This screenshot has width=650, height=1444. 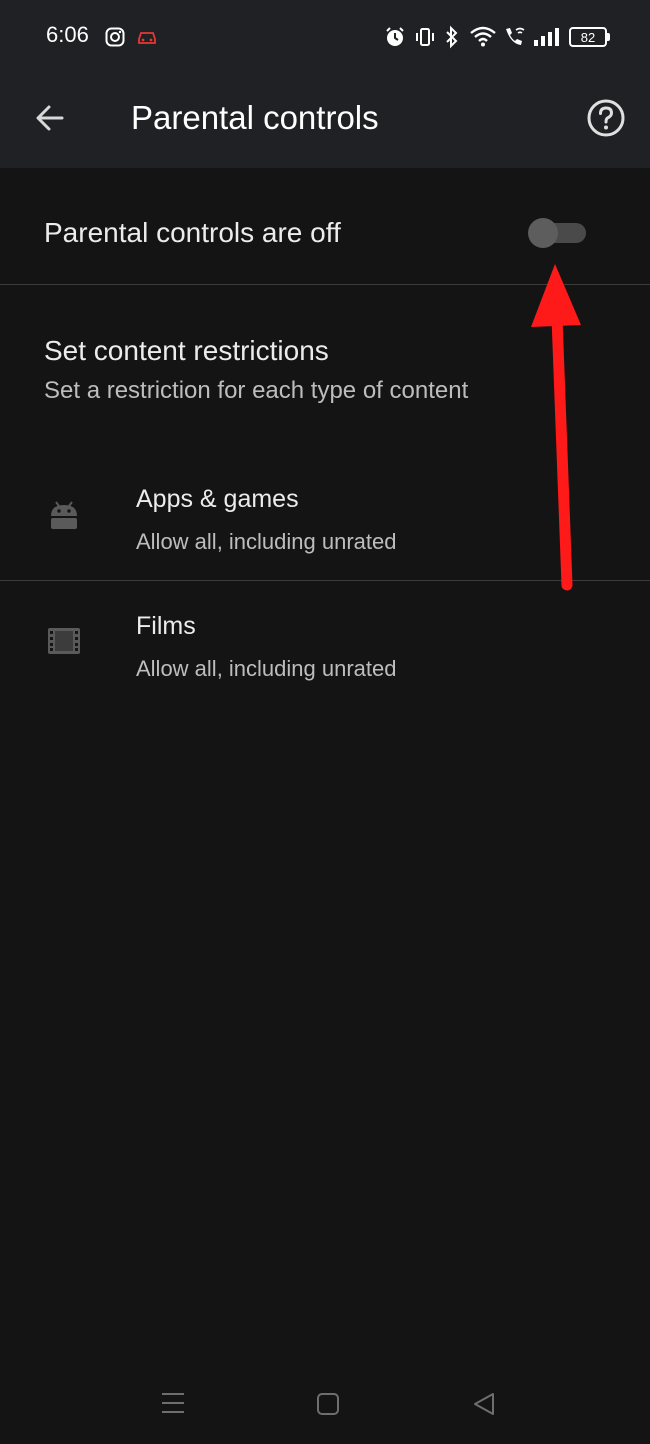 I want to click on signal-icon, so click(x=546, y=37).